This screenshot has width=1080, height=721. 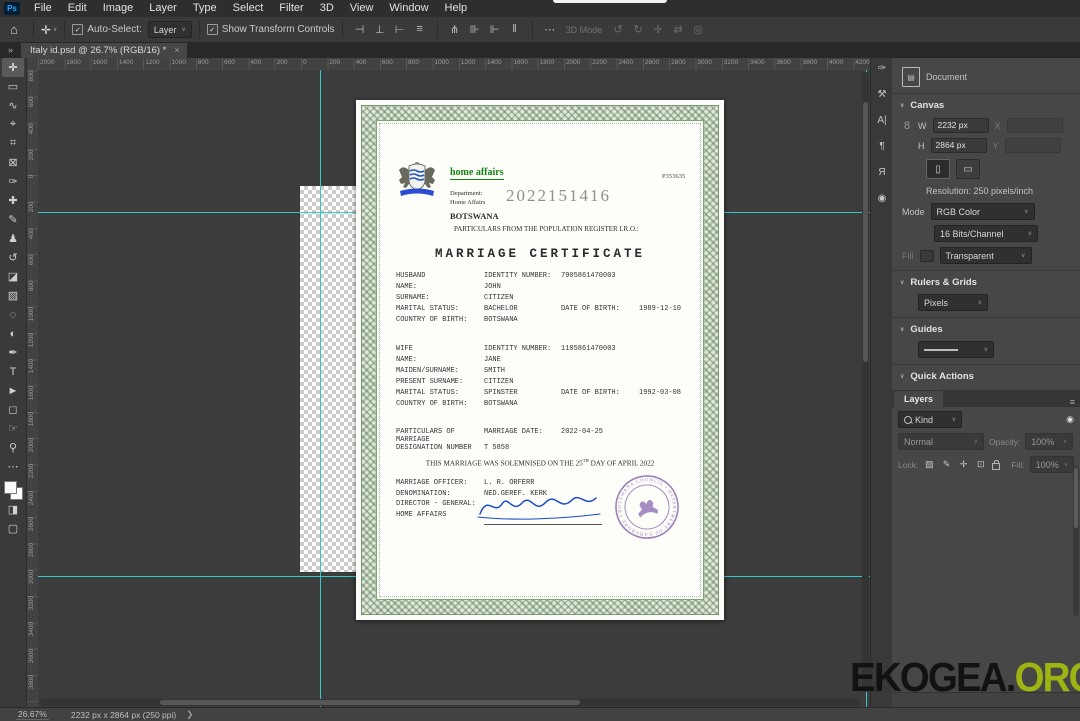 What do you see at coordinates (907, 126) in the screenshot?
I see `link-dimensions-icon: 8` at bounding box center [907, 126].